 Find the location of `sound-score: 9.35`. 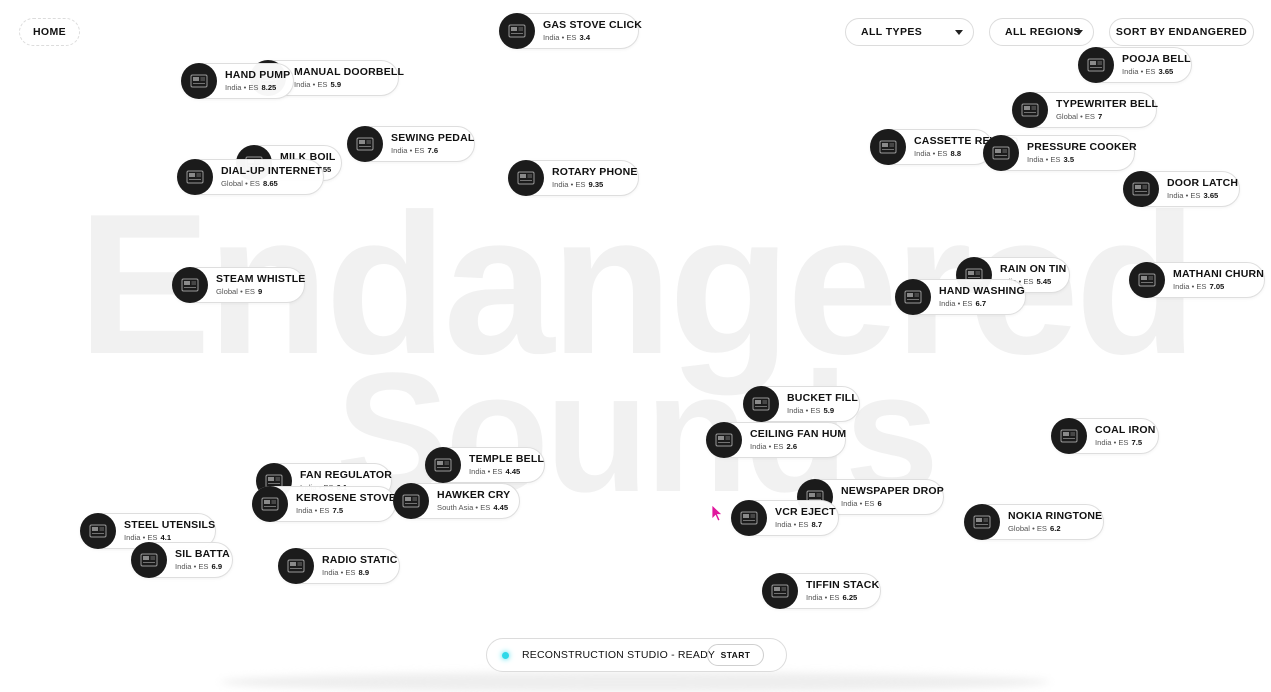

sound-score: 9.35 is located at coordinates (596, 184).